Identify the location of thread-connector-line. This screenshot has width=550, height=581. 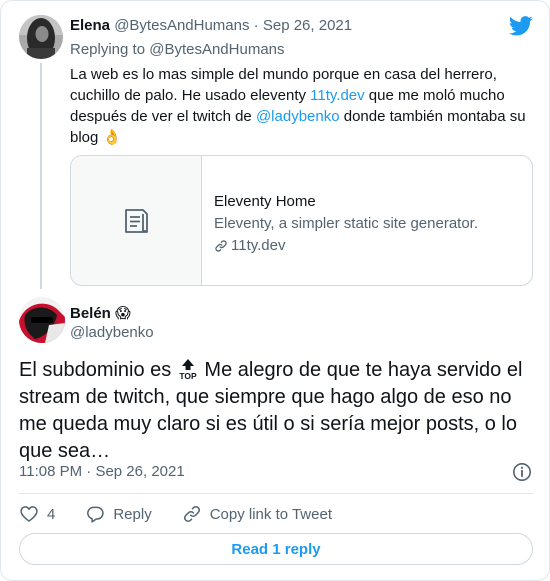
(41, 176).